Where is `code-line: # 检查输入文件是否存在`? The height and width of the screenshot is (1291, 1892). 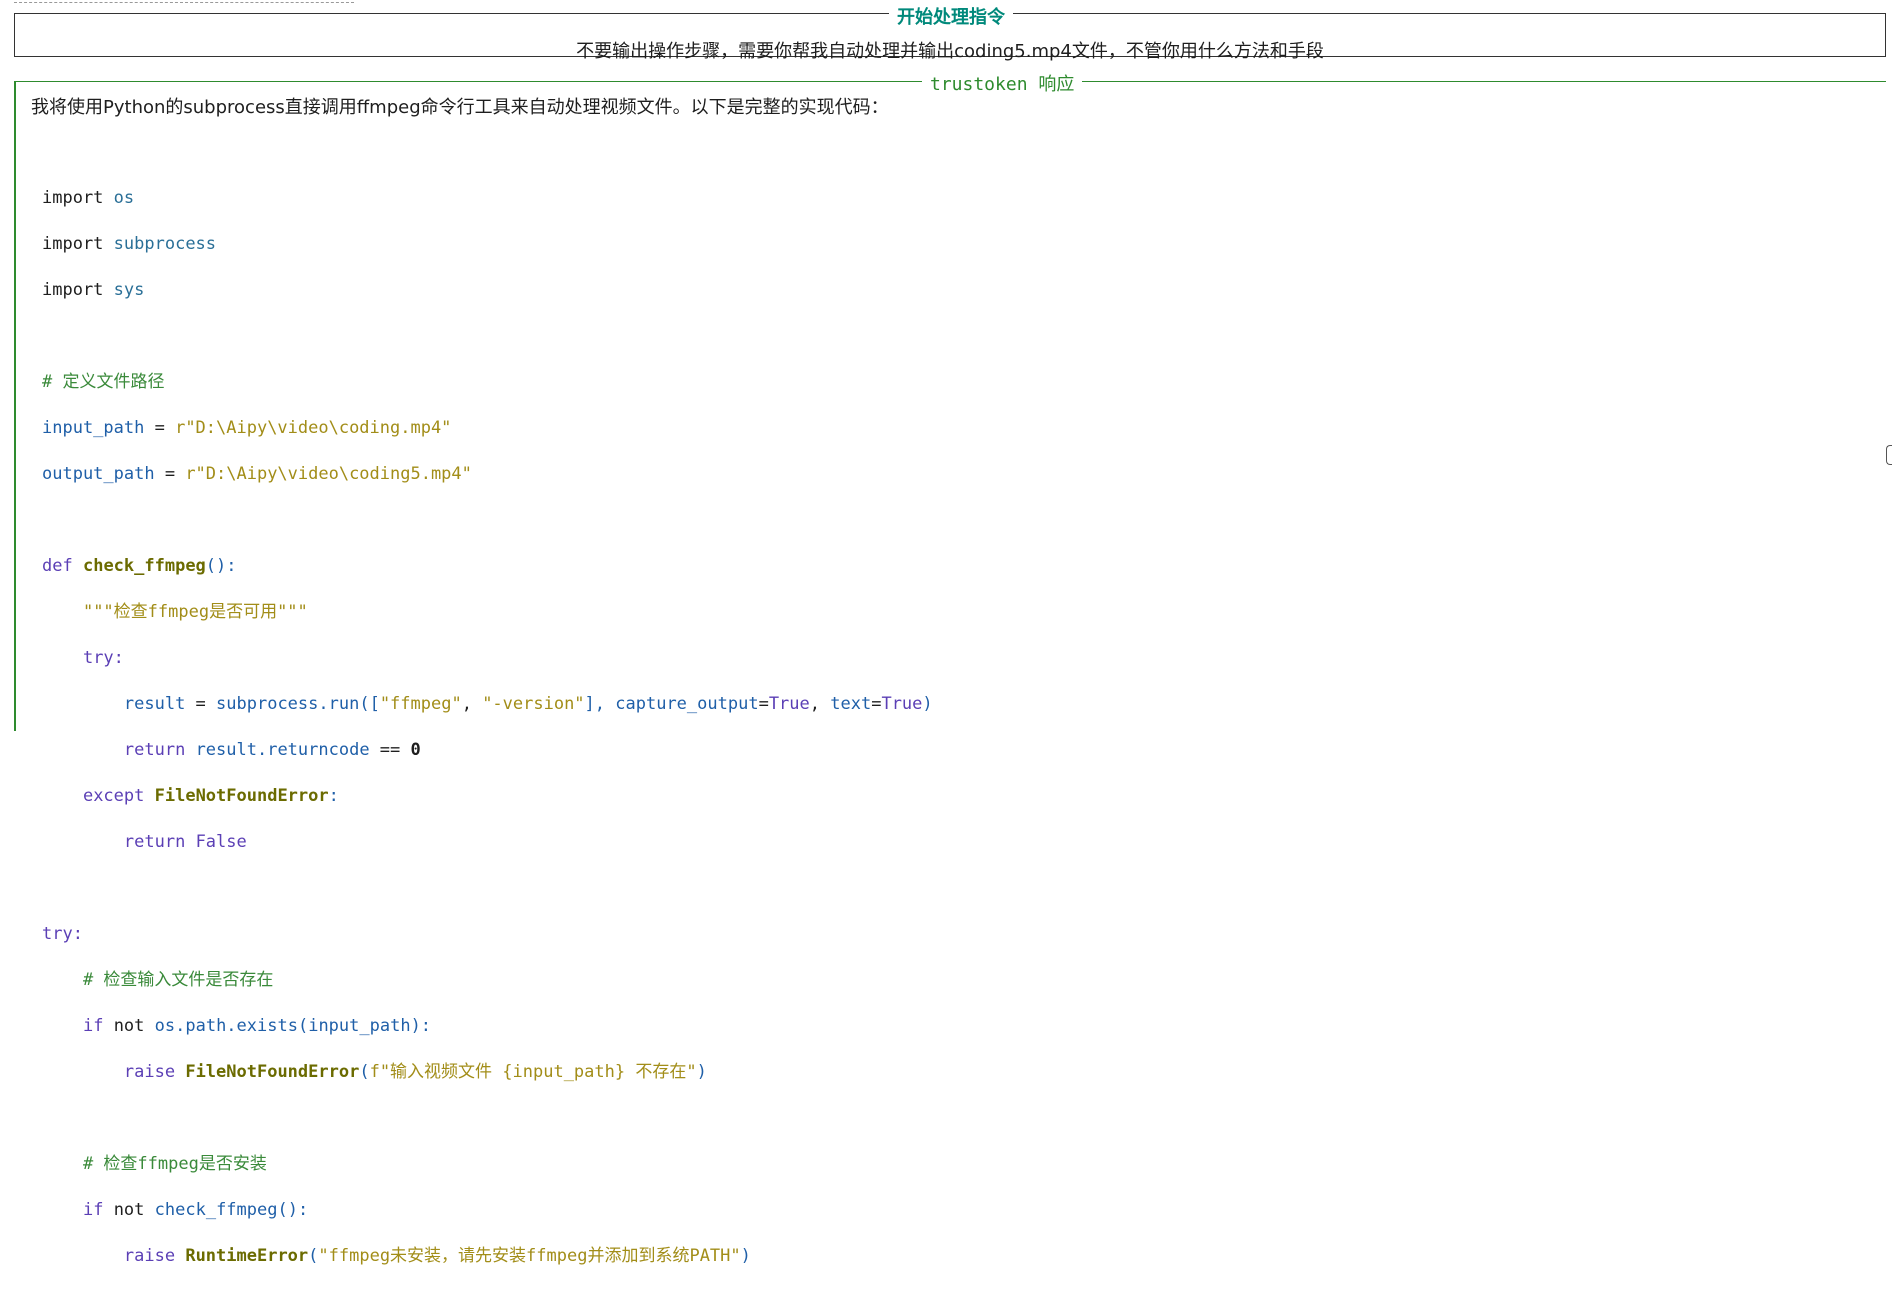 code-line: # 检查输入文件是否存在 is located at coordinates (178, 980).